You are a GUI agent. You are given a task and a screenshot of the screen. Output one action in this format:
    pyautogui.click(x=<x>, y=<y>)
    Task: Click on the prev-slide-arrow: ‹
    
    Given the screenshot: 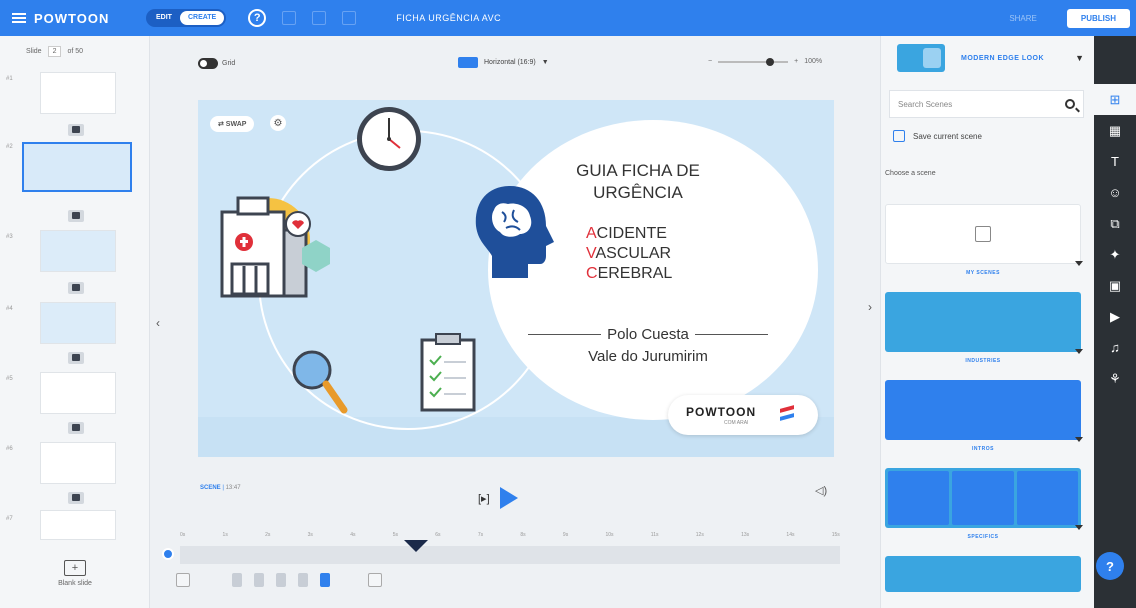 What is the action you would take?
    pyautogui.click(x=158, y=323)
    